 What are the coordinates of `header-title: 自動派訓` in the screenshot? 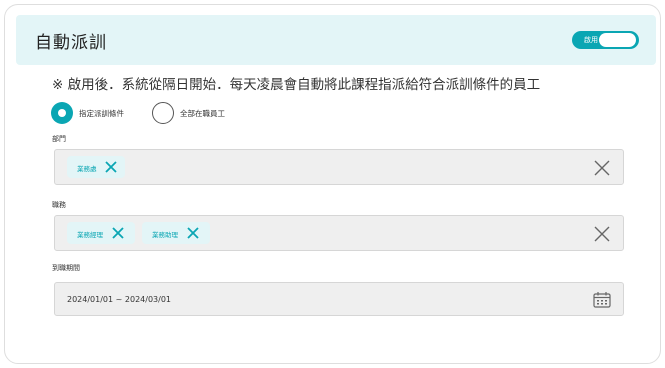 It's located at (71, 43).